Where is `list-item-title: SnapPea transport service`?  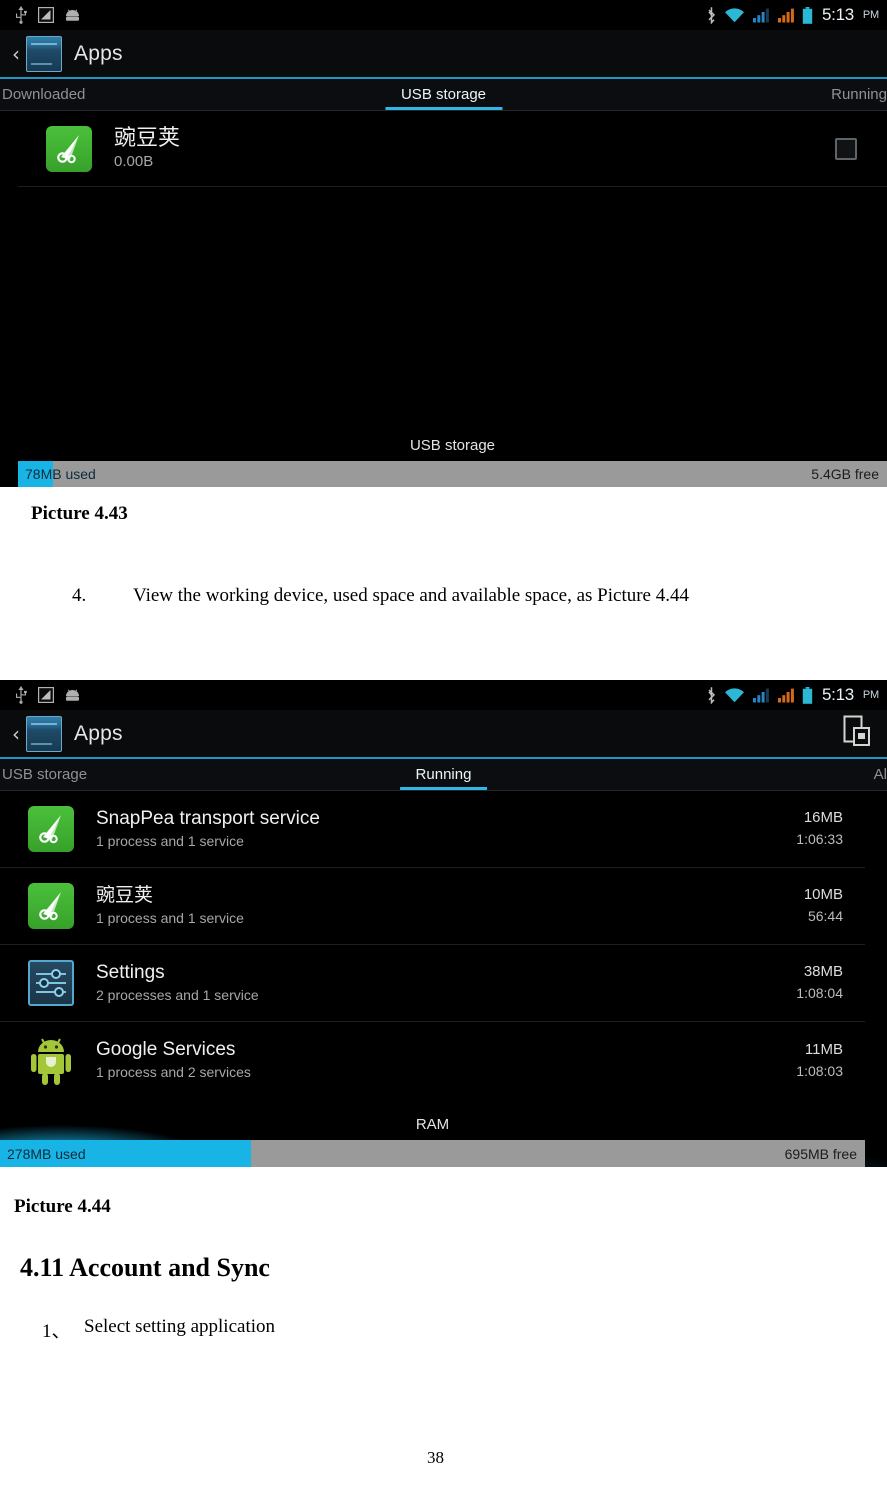
list-item-title: SnapPea transport service is located at coordinates (208, 818).